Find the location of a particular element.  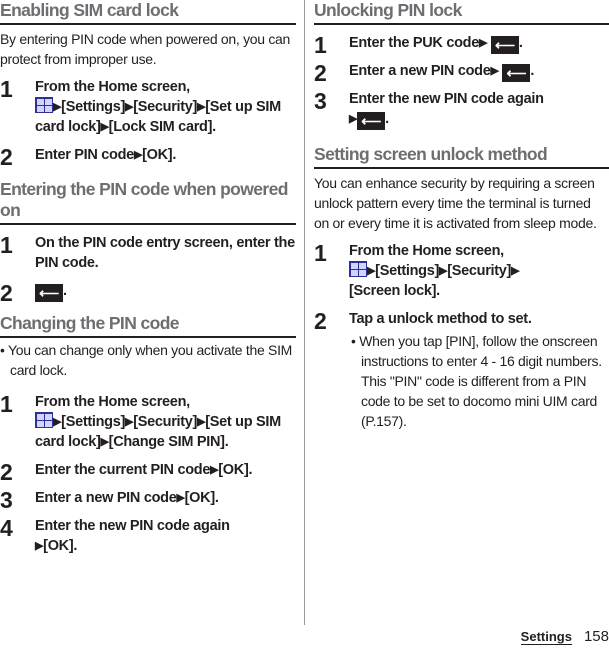

step-number: 3 is located at coordinates (6, 500).